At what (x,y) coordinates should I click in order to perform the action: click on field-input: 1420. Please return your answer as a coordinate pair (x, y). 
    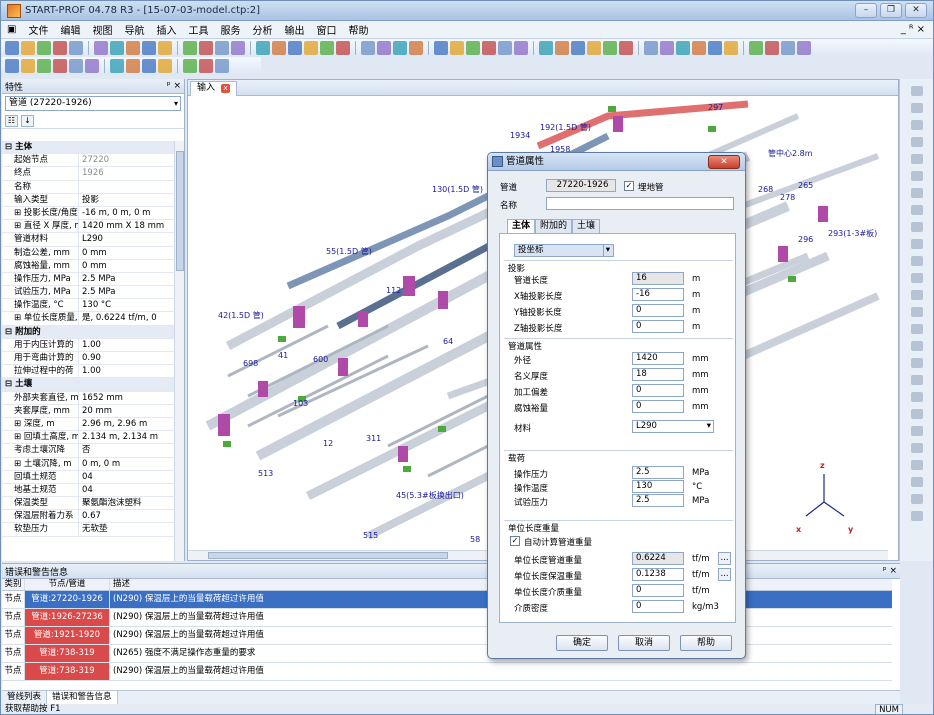
    Looking at the image, I should click on (658, 358).